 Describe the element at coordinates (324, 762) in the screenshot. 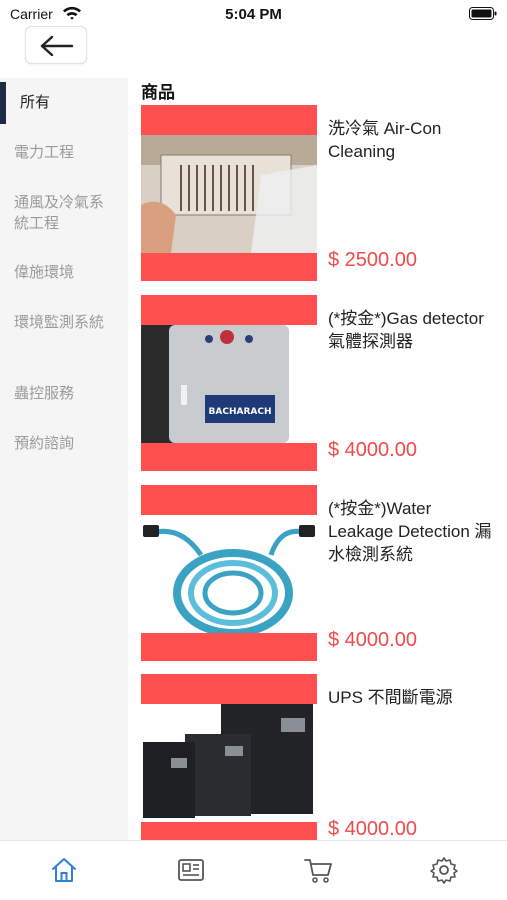

I see `product-card: UPS 不間斷電源 $ 4000.00` at that location.